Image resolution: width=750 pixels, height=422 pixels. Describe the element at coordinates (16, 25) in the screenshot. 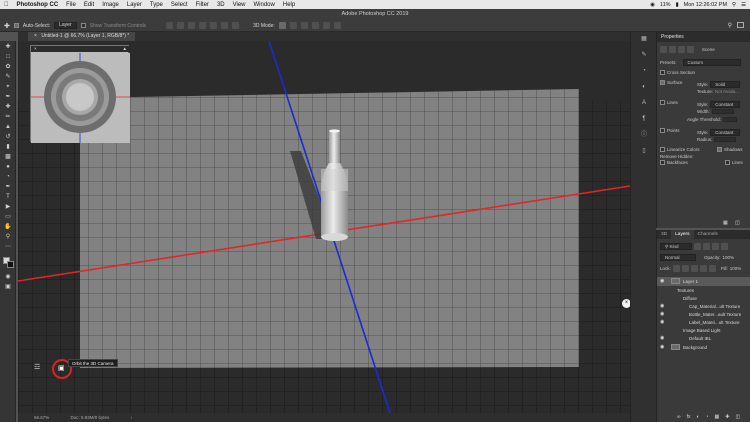

I see `auto-select-checkbox` at that location.